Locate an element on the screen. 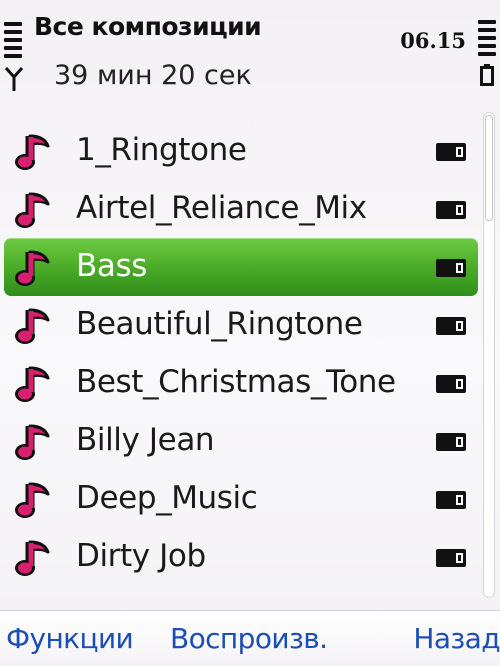  clock: 06.15 is located at coordinates (433, 40).